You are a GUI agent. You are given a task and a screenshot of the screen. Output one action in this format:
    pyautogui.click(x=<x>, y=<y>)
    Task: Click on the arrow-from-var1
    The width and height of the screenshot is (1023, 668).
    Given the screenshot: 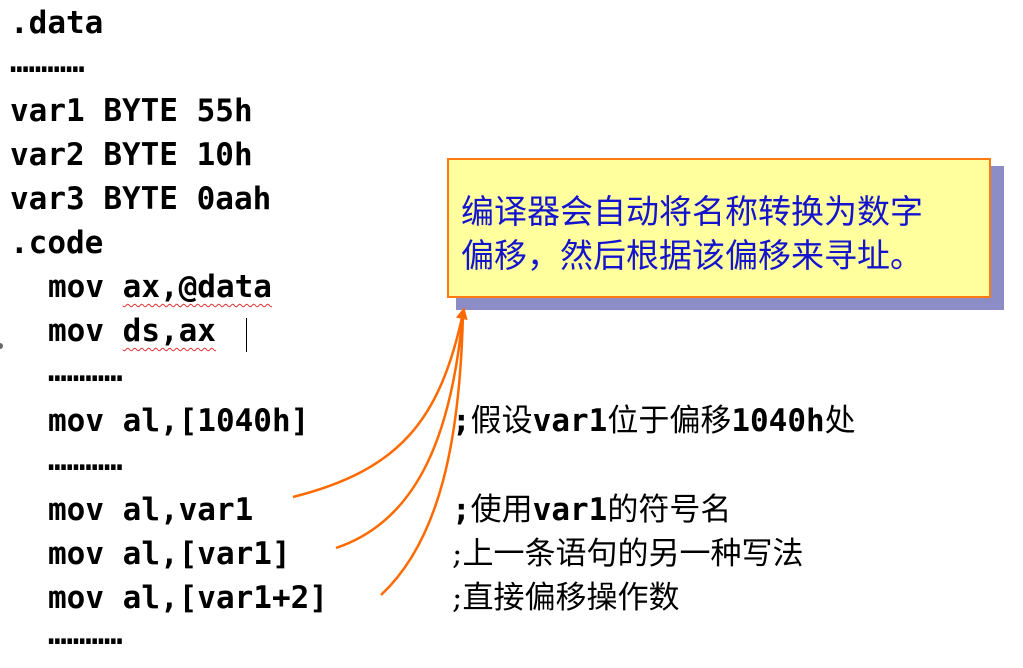 What is the action you would take?
    pyautogui.click(x=380, y=403)
    